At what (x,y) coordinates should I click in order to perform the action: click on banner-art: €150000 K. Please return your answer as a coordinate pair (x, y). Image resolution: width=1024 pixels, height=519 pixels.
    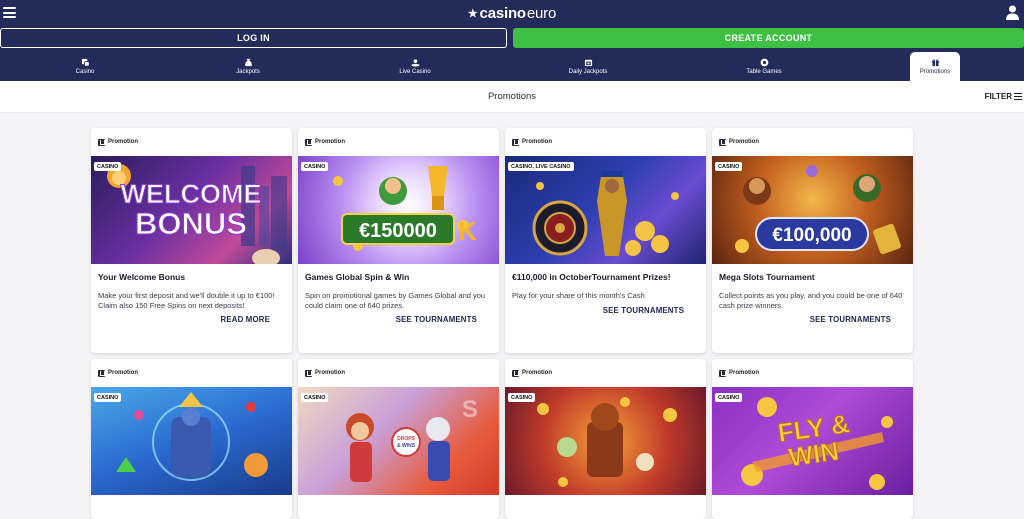
    Looking at the image, I should click on (405, 208).